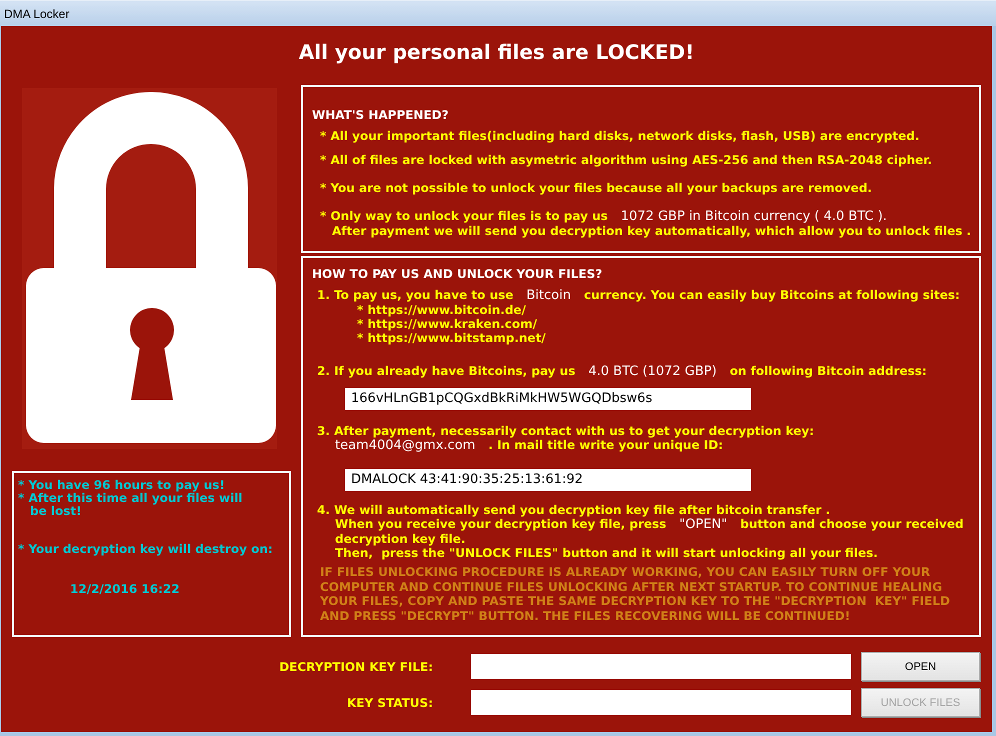  What do you see at coordinates (606, 445) in the screenshot?
I see `instruction-text: . In mail title write your unique ID:` at bounding box center [606, 445].